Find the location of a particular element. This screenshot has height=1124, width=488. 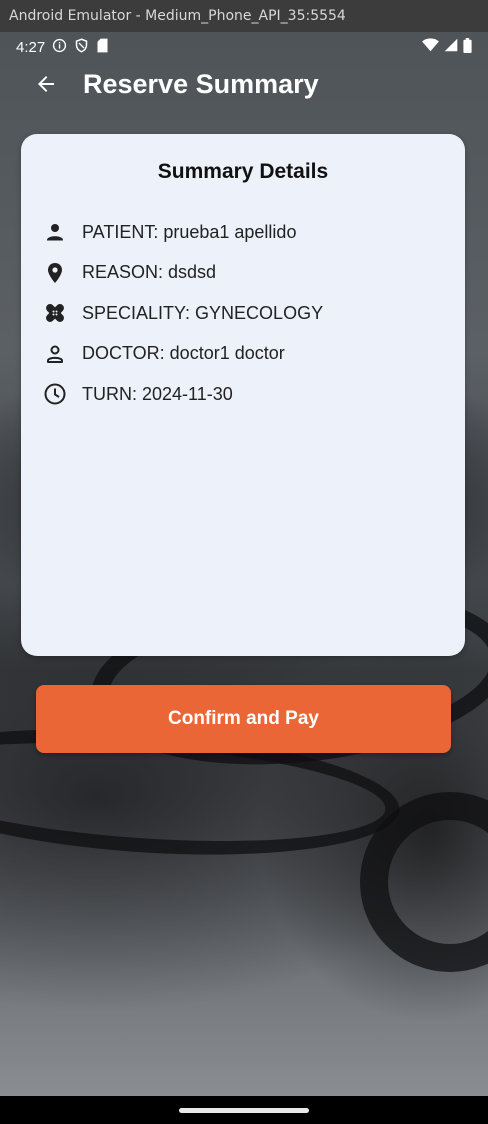

home-gesture-handle is located at coordinates (244, 1110).